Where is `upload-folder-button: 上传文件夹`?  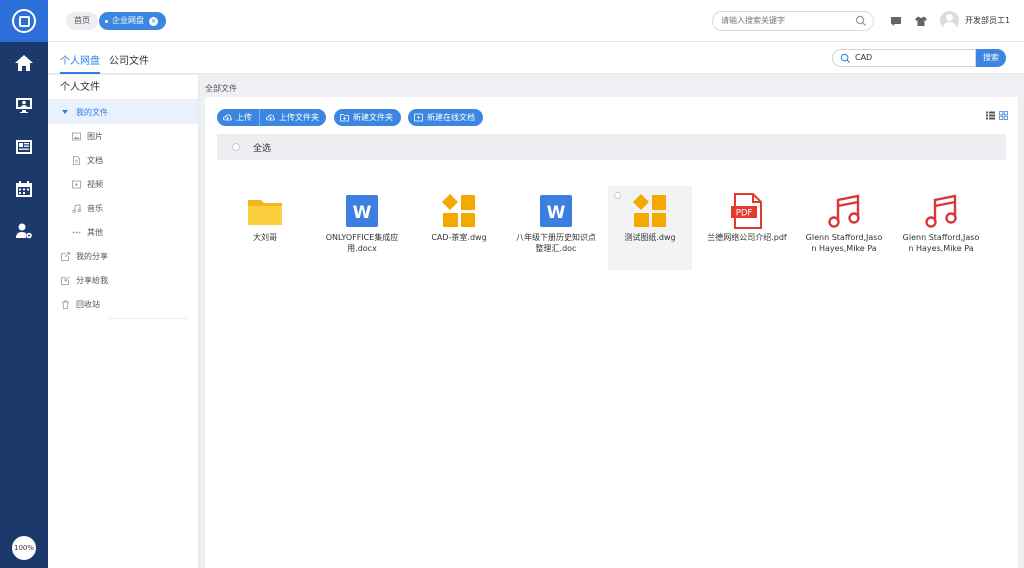
upload-folder-button: 上传文件夹 is located at coordinates (292, 117).